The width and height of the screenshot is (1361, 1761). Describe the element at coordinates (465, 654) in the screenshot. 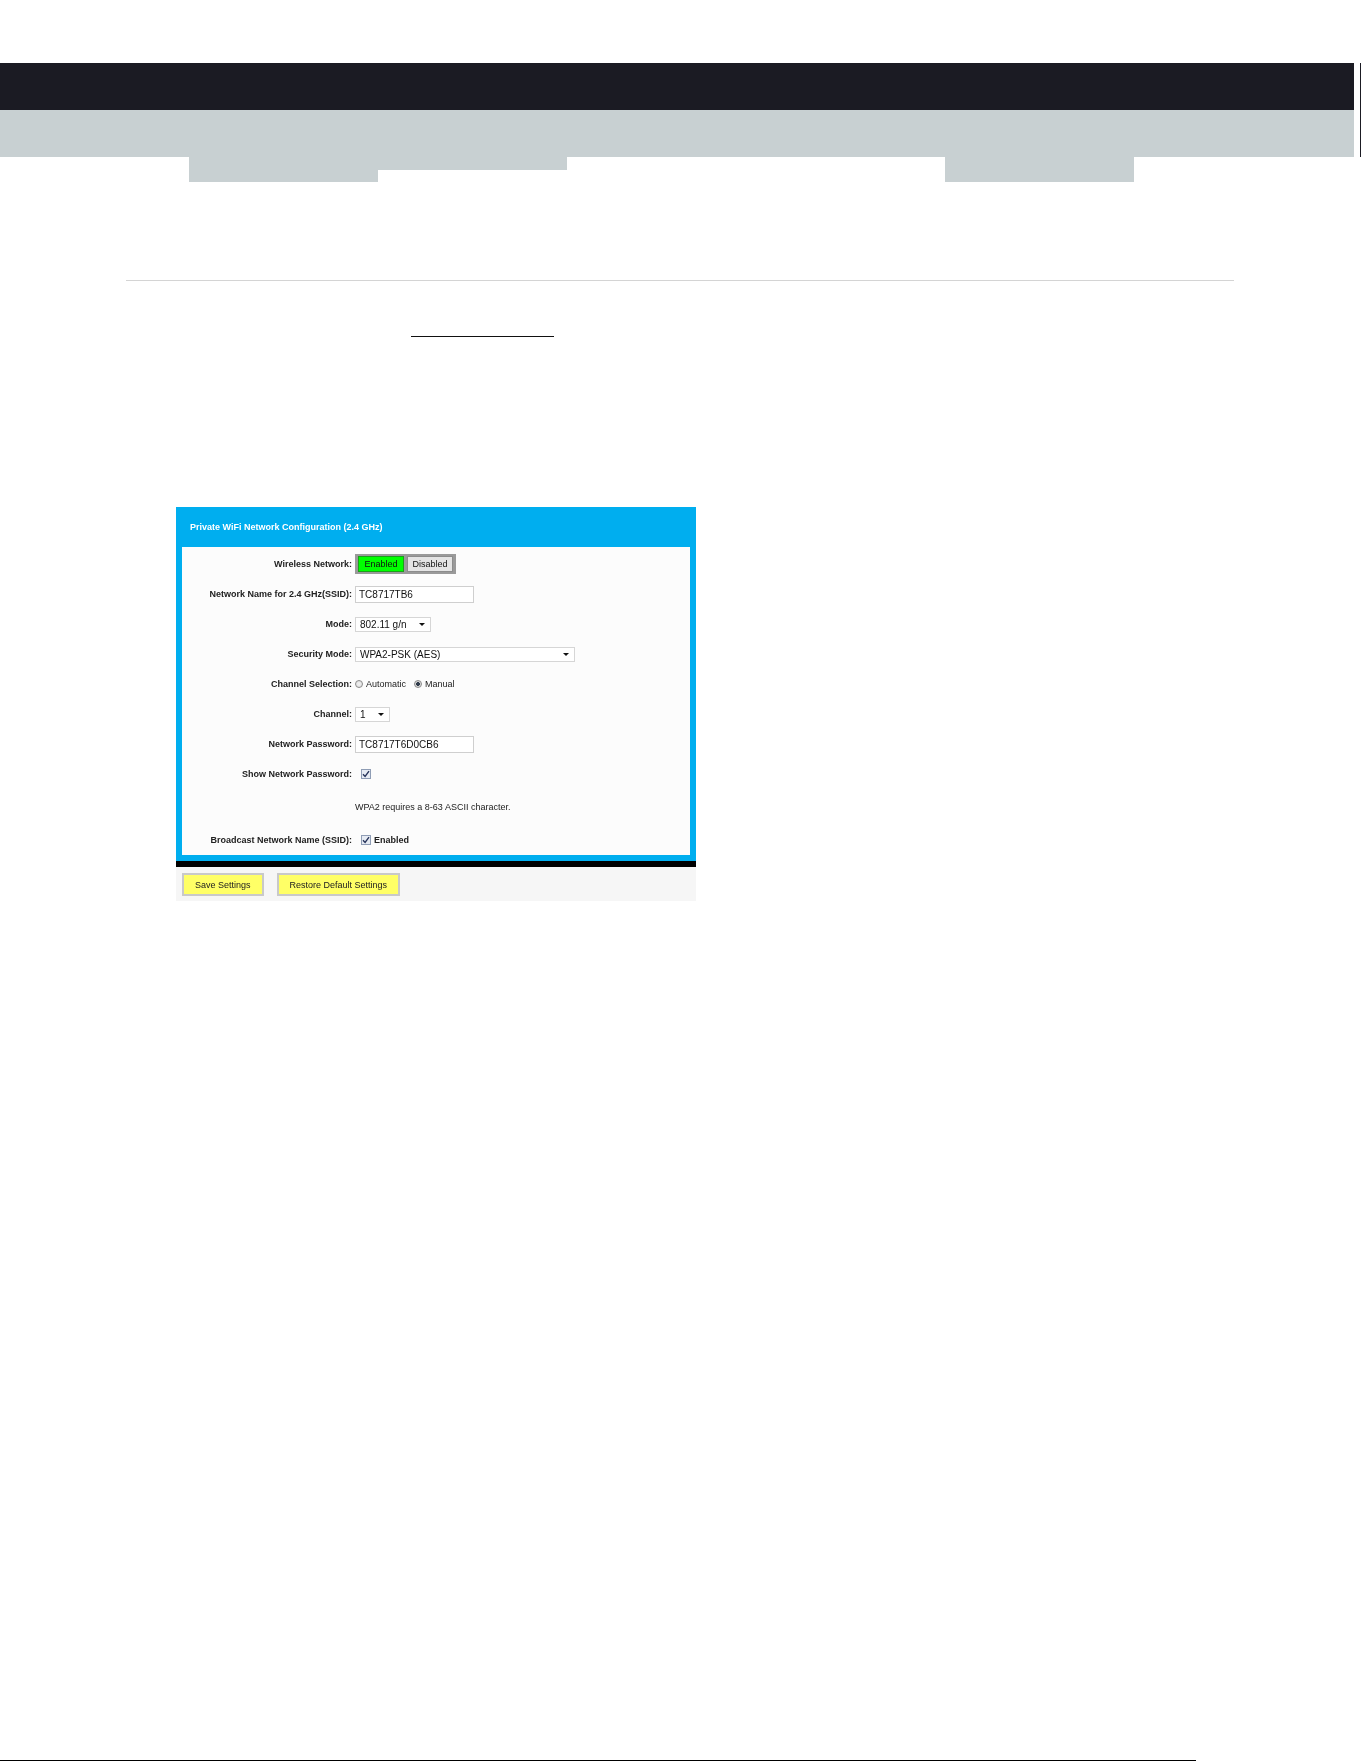

I see `dropdown: WPA2-PSK (AES)` at that location.